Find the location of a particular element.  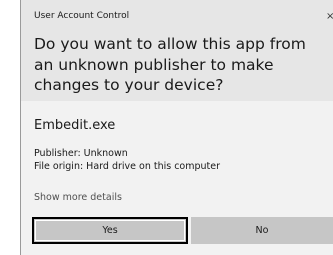

file-origin-info: File origin: Hard drive on this computer is located at coordinates (127, 166).